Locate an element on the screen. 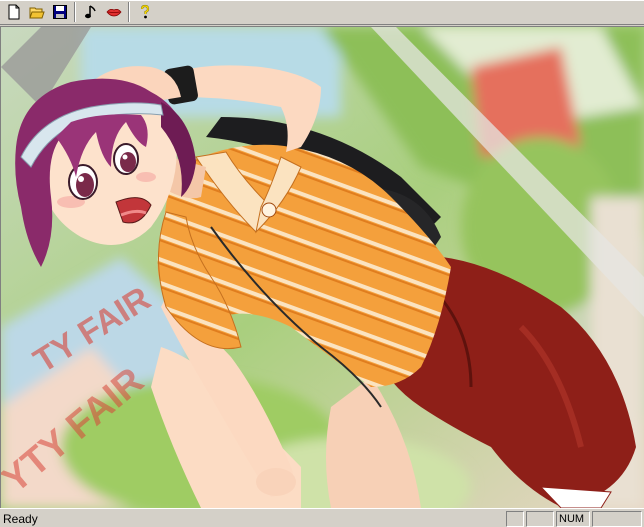 The image size is (644, 527). help-button is located at coordinates (144, 12).